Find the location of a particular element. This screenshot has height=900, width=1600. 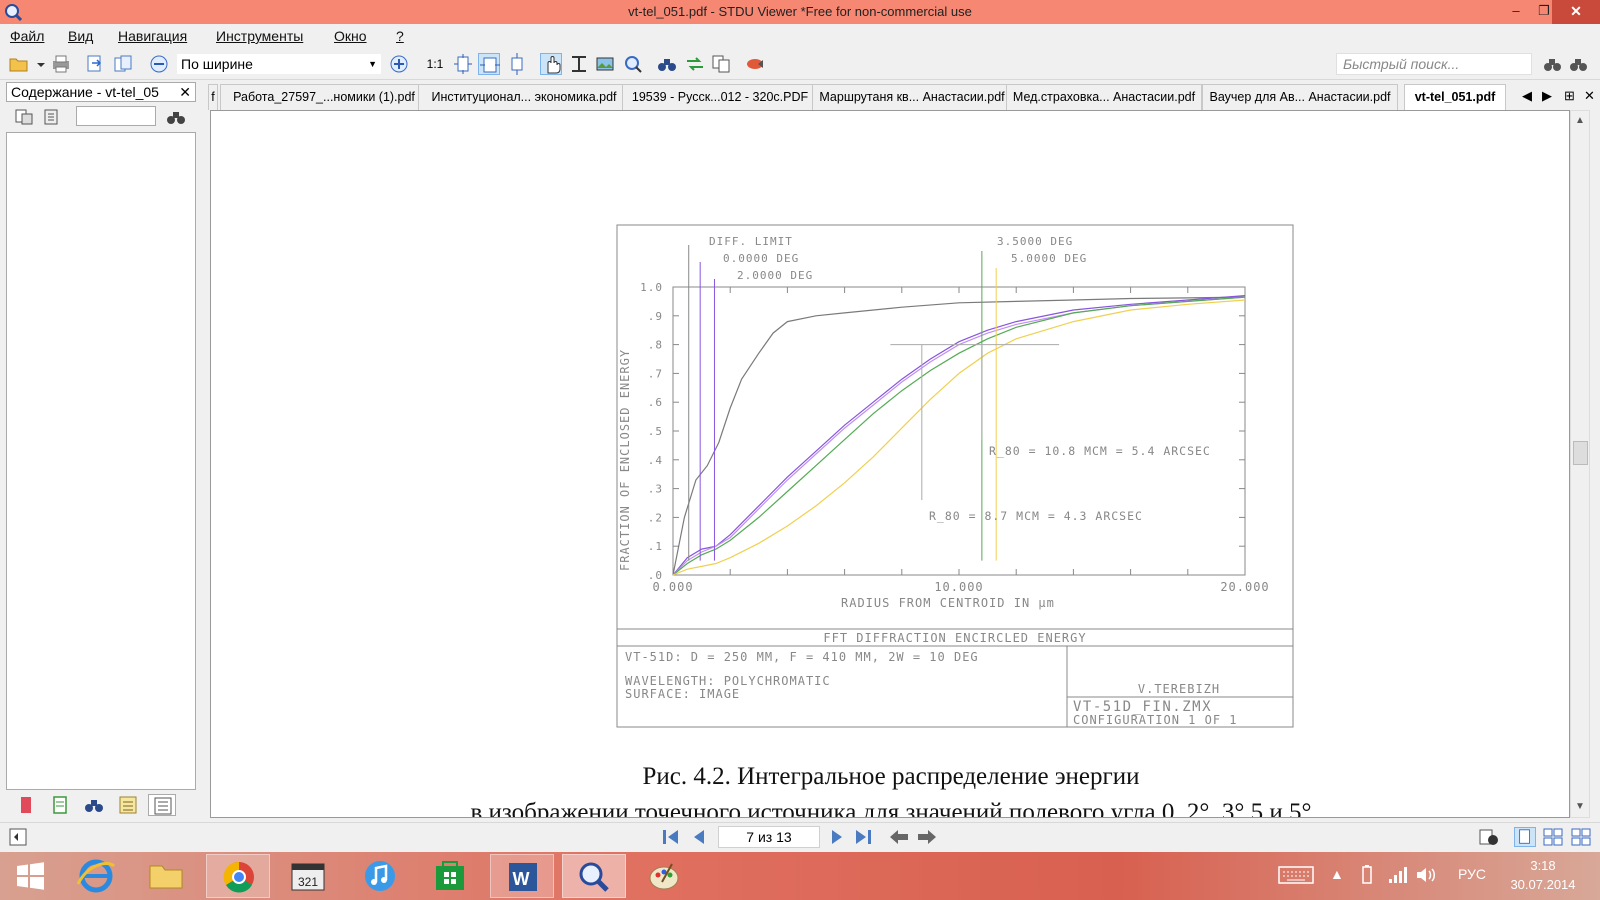

keyboard-icon is located at coordinates (1296, 876).